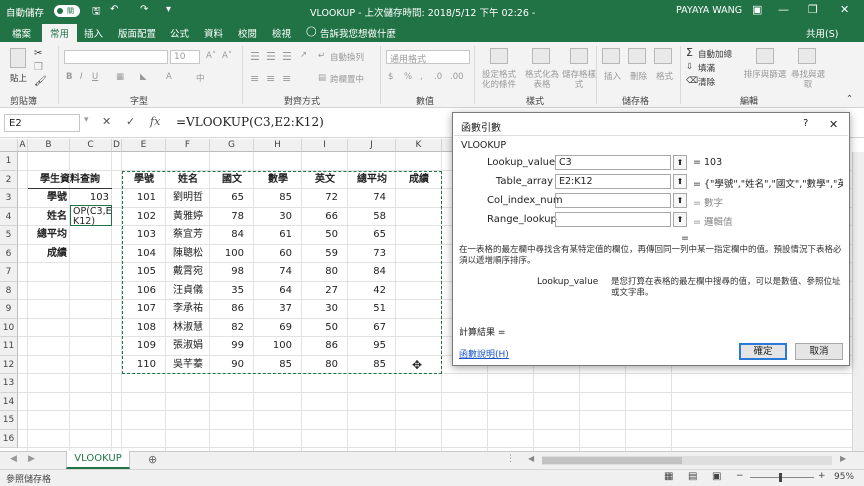  What do you see at coordinates (18, 58) in the screenshot?
I see `paste-icon` at bounding box center [18, 58].